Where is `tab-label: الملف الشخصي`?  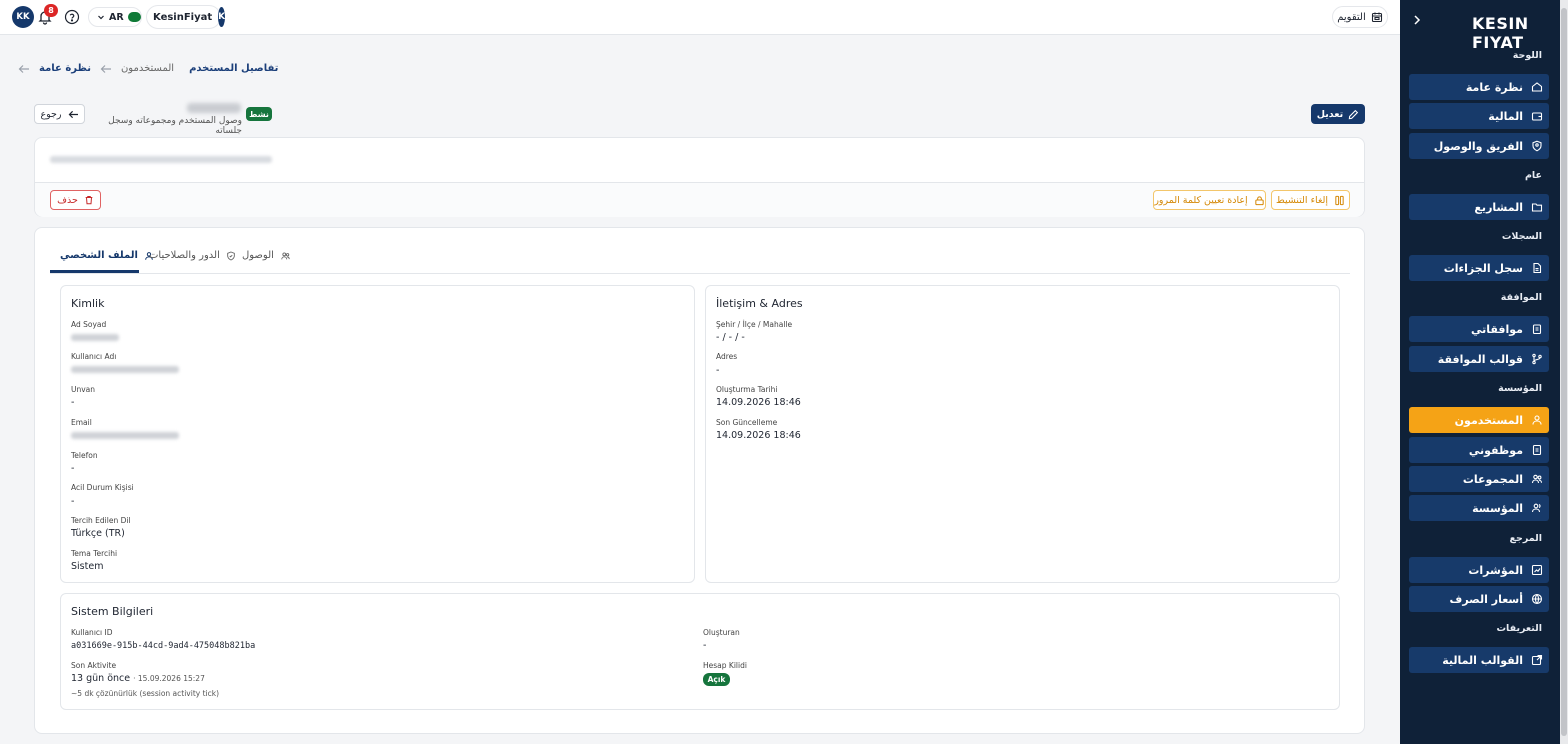
tab-label: الملف الشخصي is located at coordinates (99, 255).